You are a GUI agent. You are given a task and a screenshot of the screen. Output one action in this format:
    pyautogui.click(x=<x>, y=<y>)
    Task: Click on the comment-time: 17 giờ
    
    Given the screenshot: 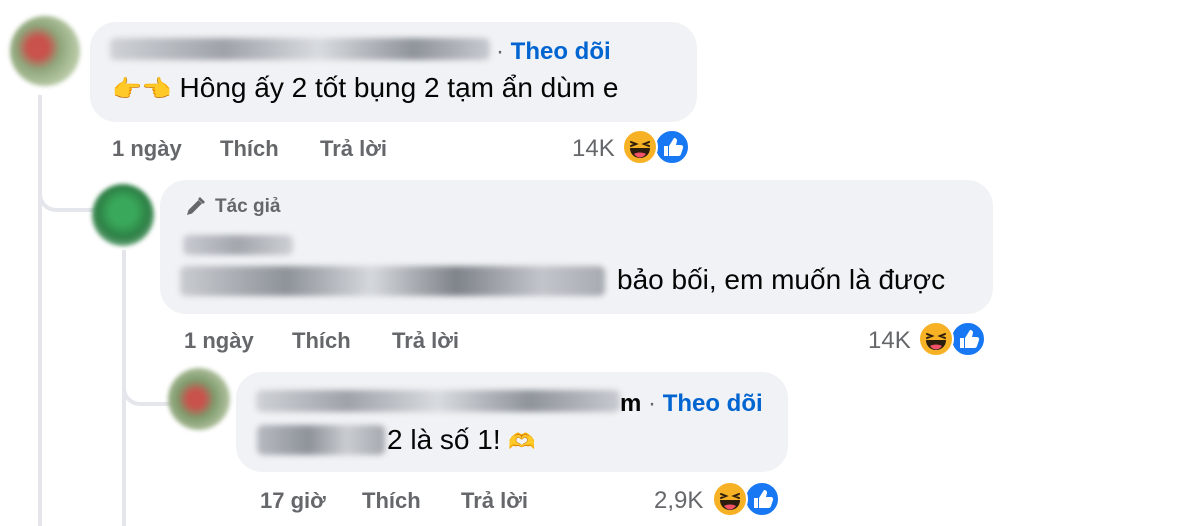 What is the action you would take?
    pyautogui.click(x=293, y=501)
    